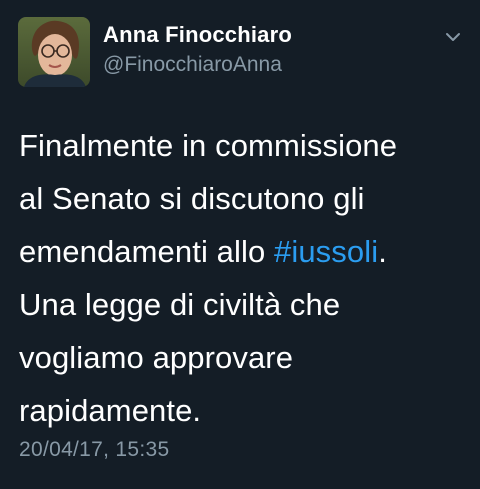 The image size is (480, 489). I want to click on hashtag-link: #iussoli, so click(326, 251).